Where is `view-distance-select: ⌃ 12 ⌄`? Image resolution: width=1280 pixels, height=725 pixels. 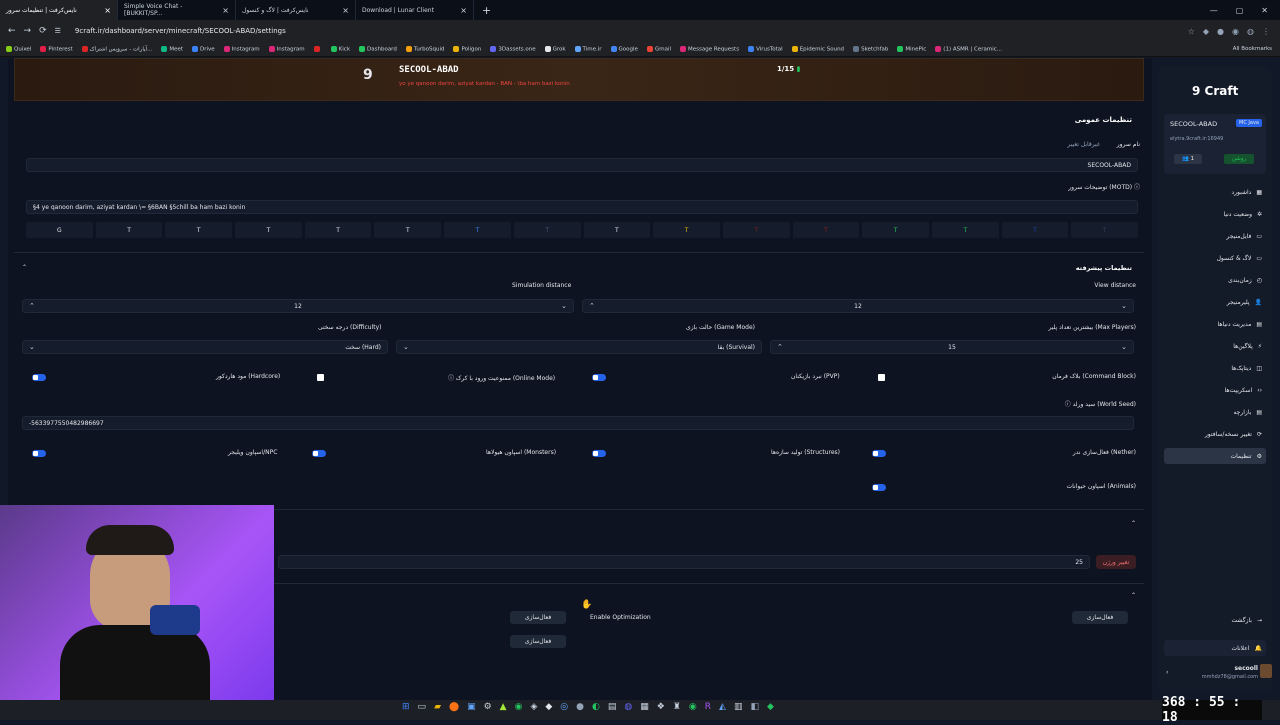
view-distance-select: ⌃ 12 ⌄ is located at coordinates (858, 306).